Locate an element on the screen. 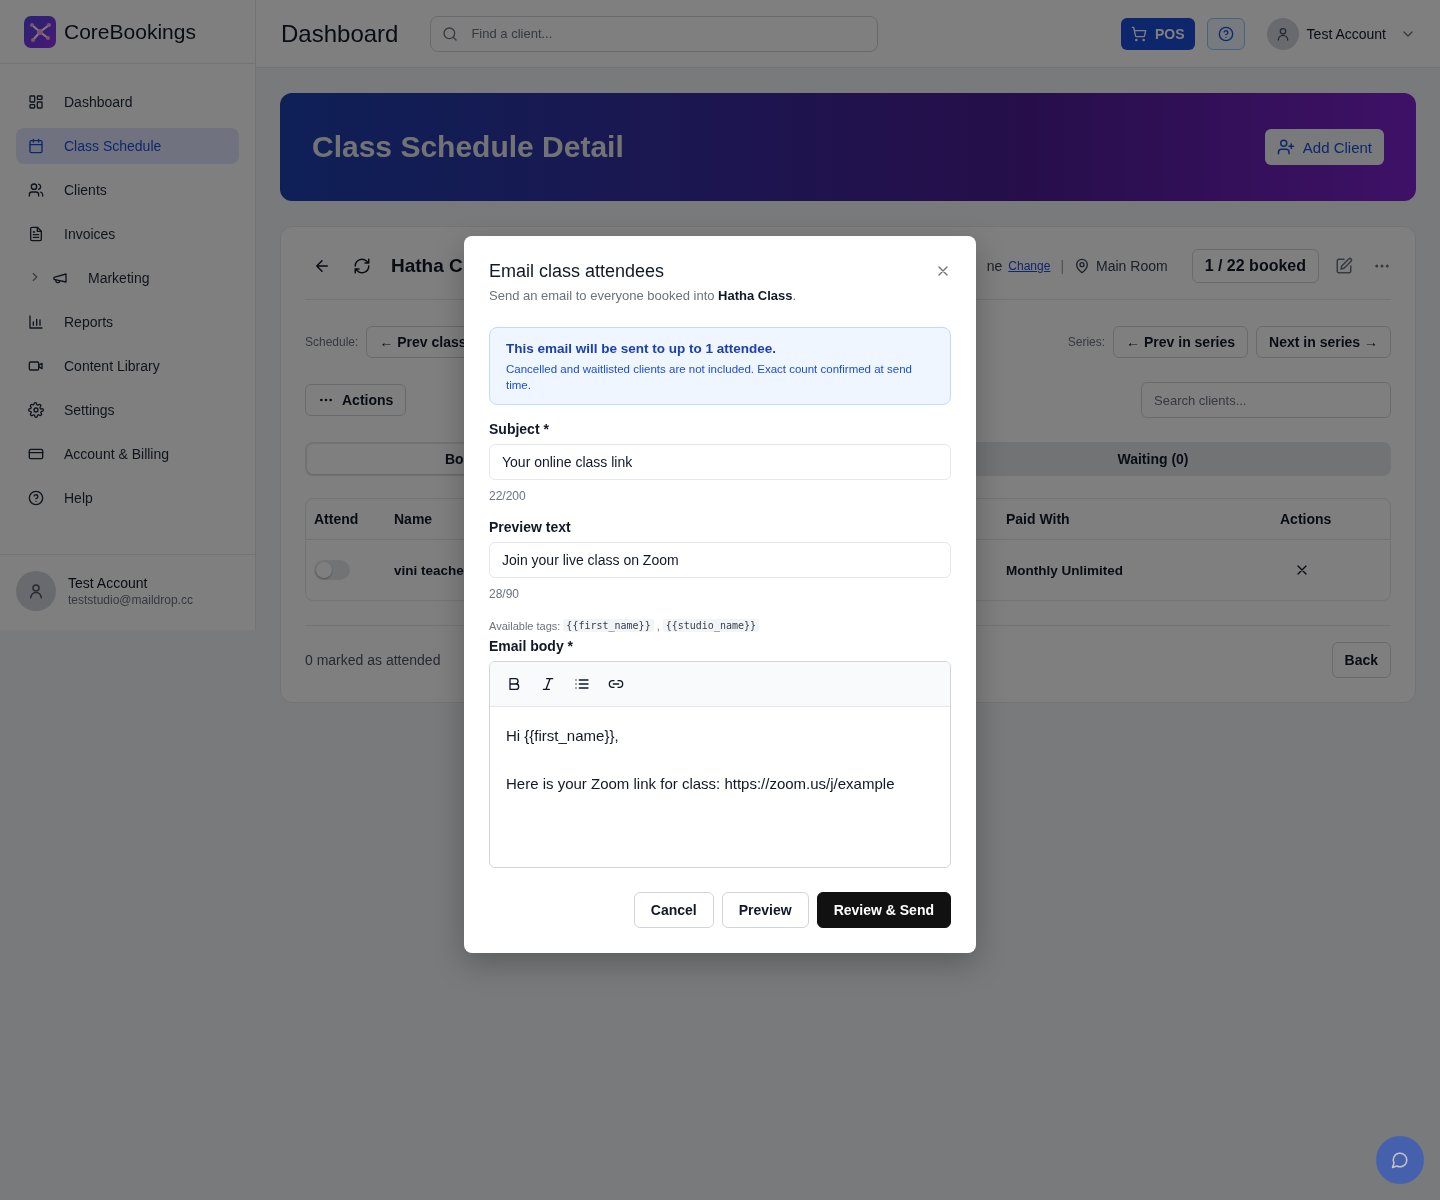 This screenshot has height=1200, width=1440. column-header: Paid With is located at coordinates (1038, 519).